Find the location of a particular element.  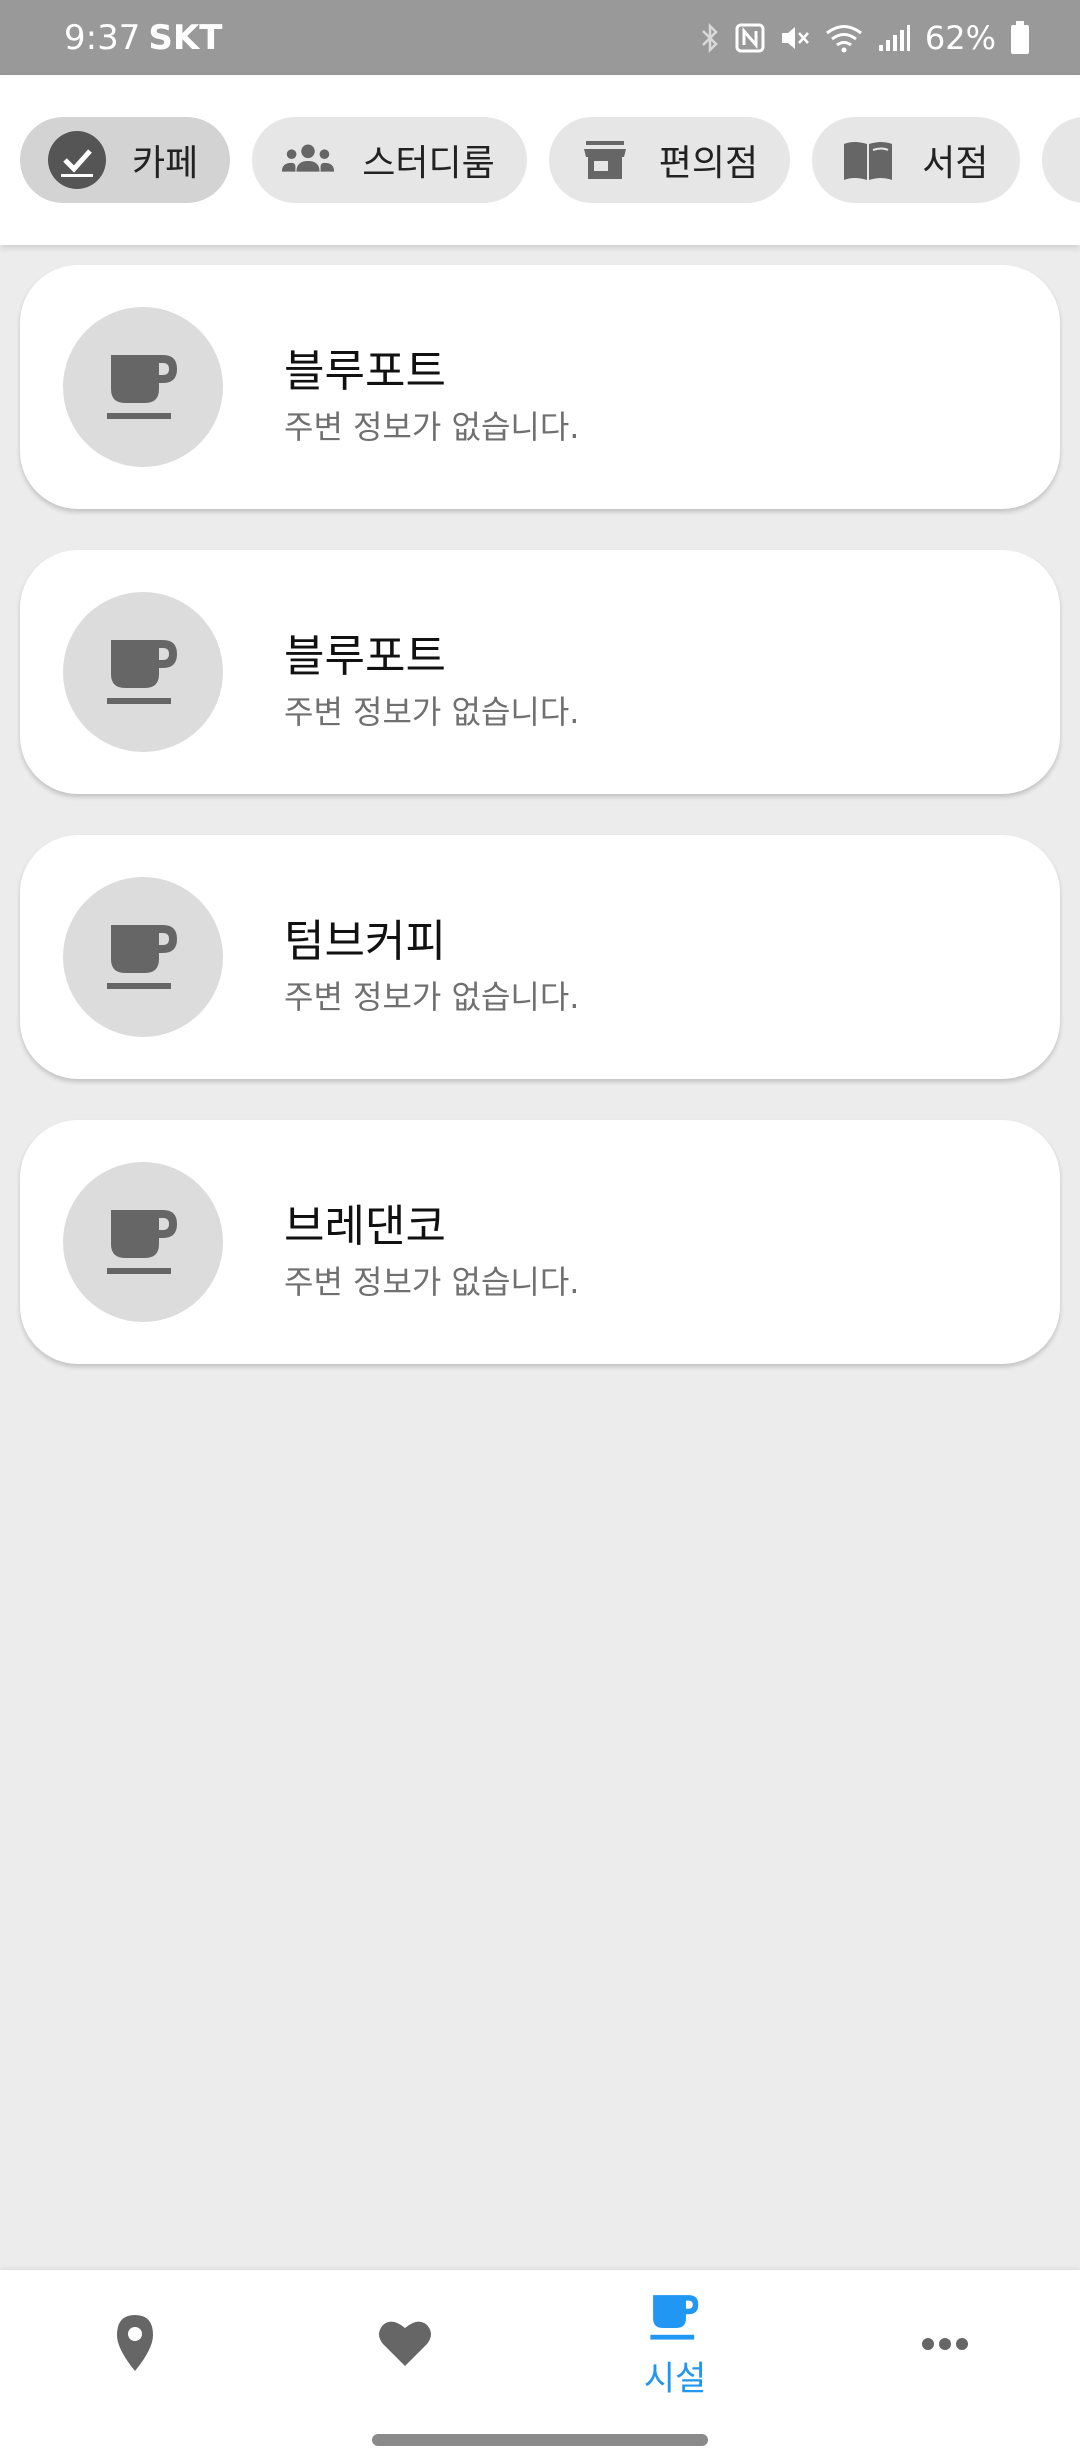

battery-icon is located at coordinates (1020, 37).